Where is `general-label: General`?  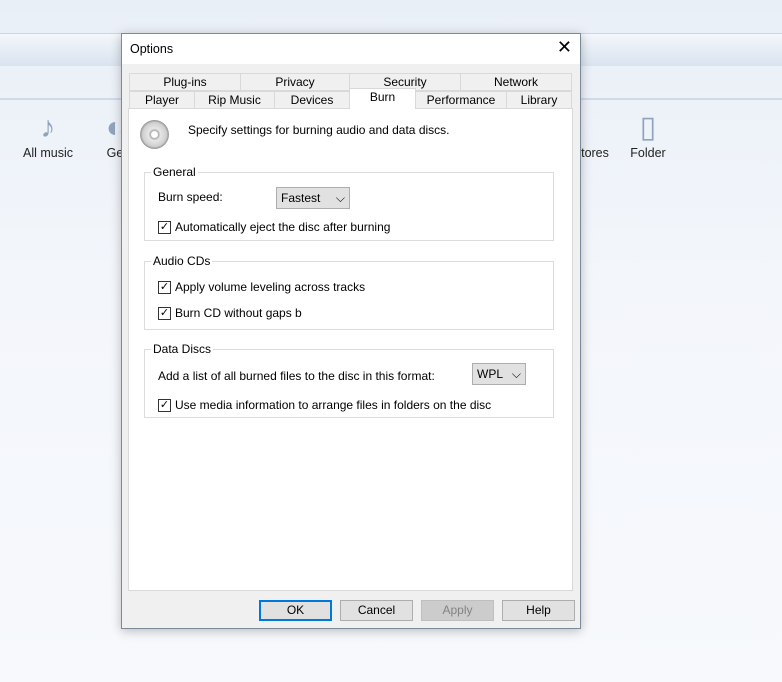 general-label: General is located at coordinates (174, 172).